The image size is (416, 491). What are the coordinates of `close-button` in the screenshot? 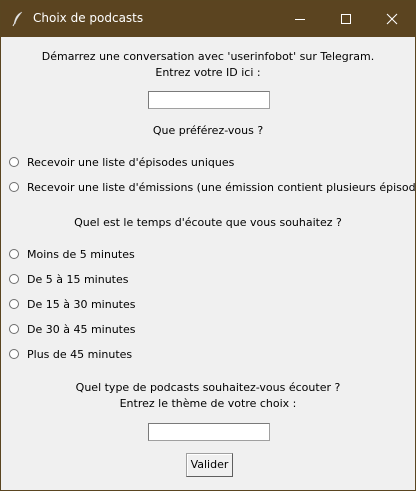 It's located at (392, 19).